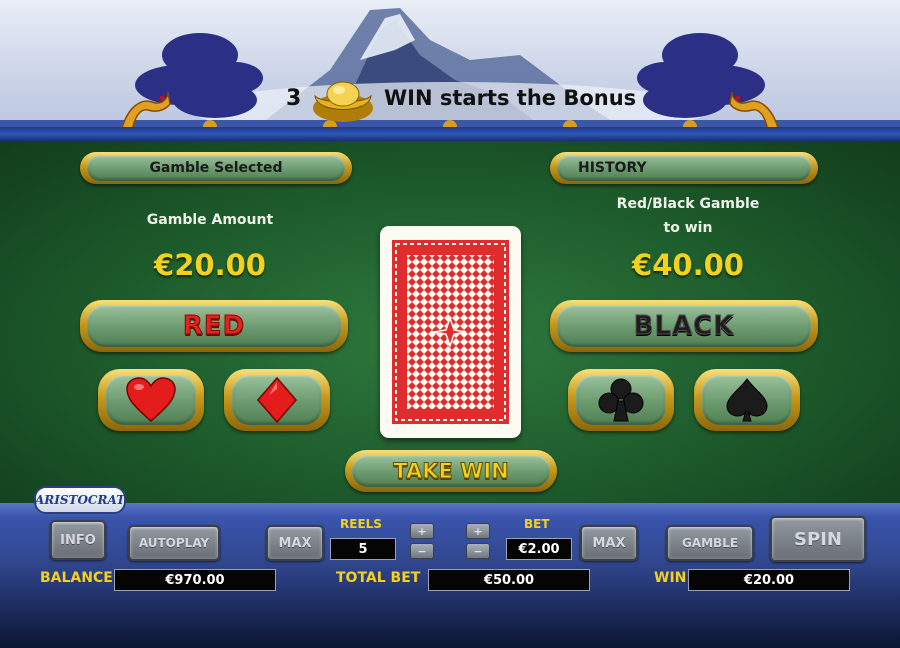  I want to click on take-win-label: TAKE WIN, so click(451, 471).